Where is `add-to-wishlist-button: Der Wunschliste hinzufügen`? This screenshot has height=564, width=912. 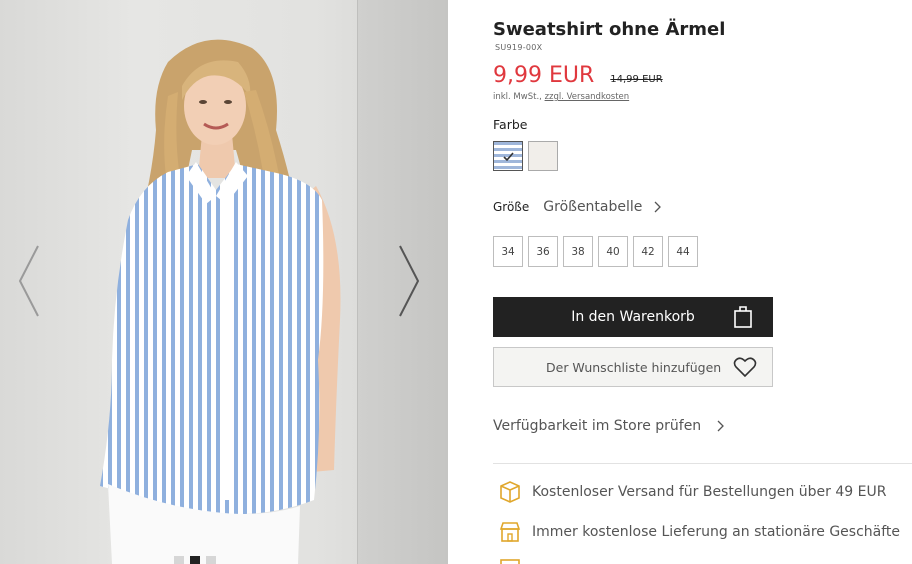
add-to-wishlist-button: Der Wunschliste hinzufügen is located at coordinates (633, 367).